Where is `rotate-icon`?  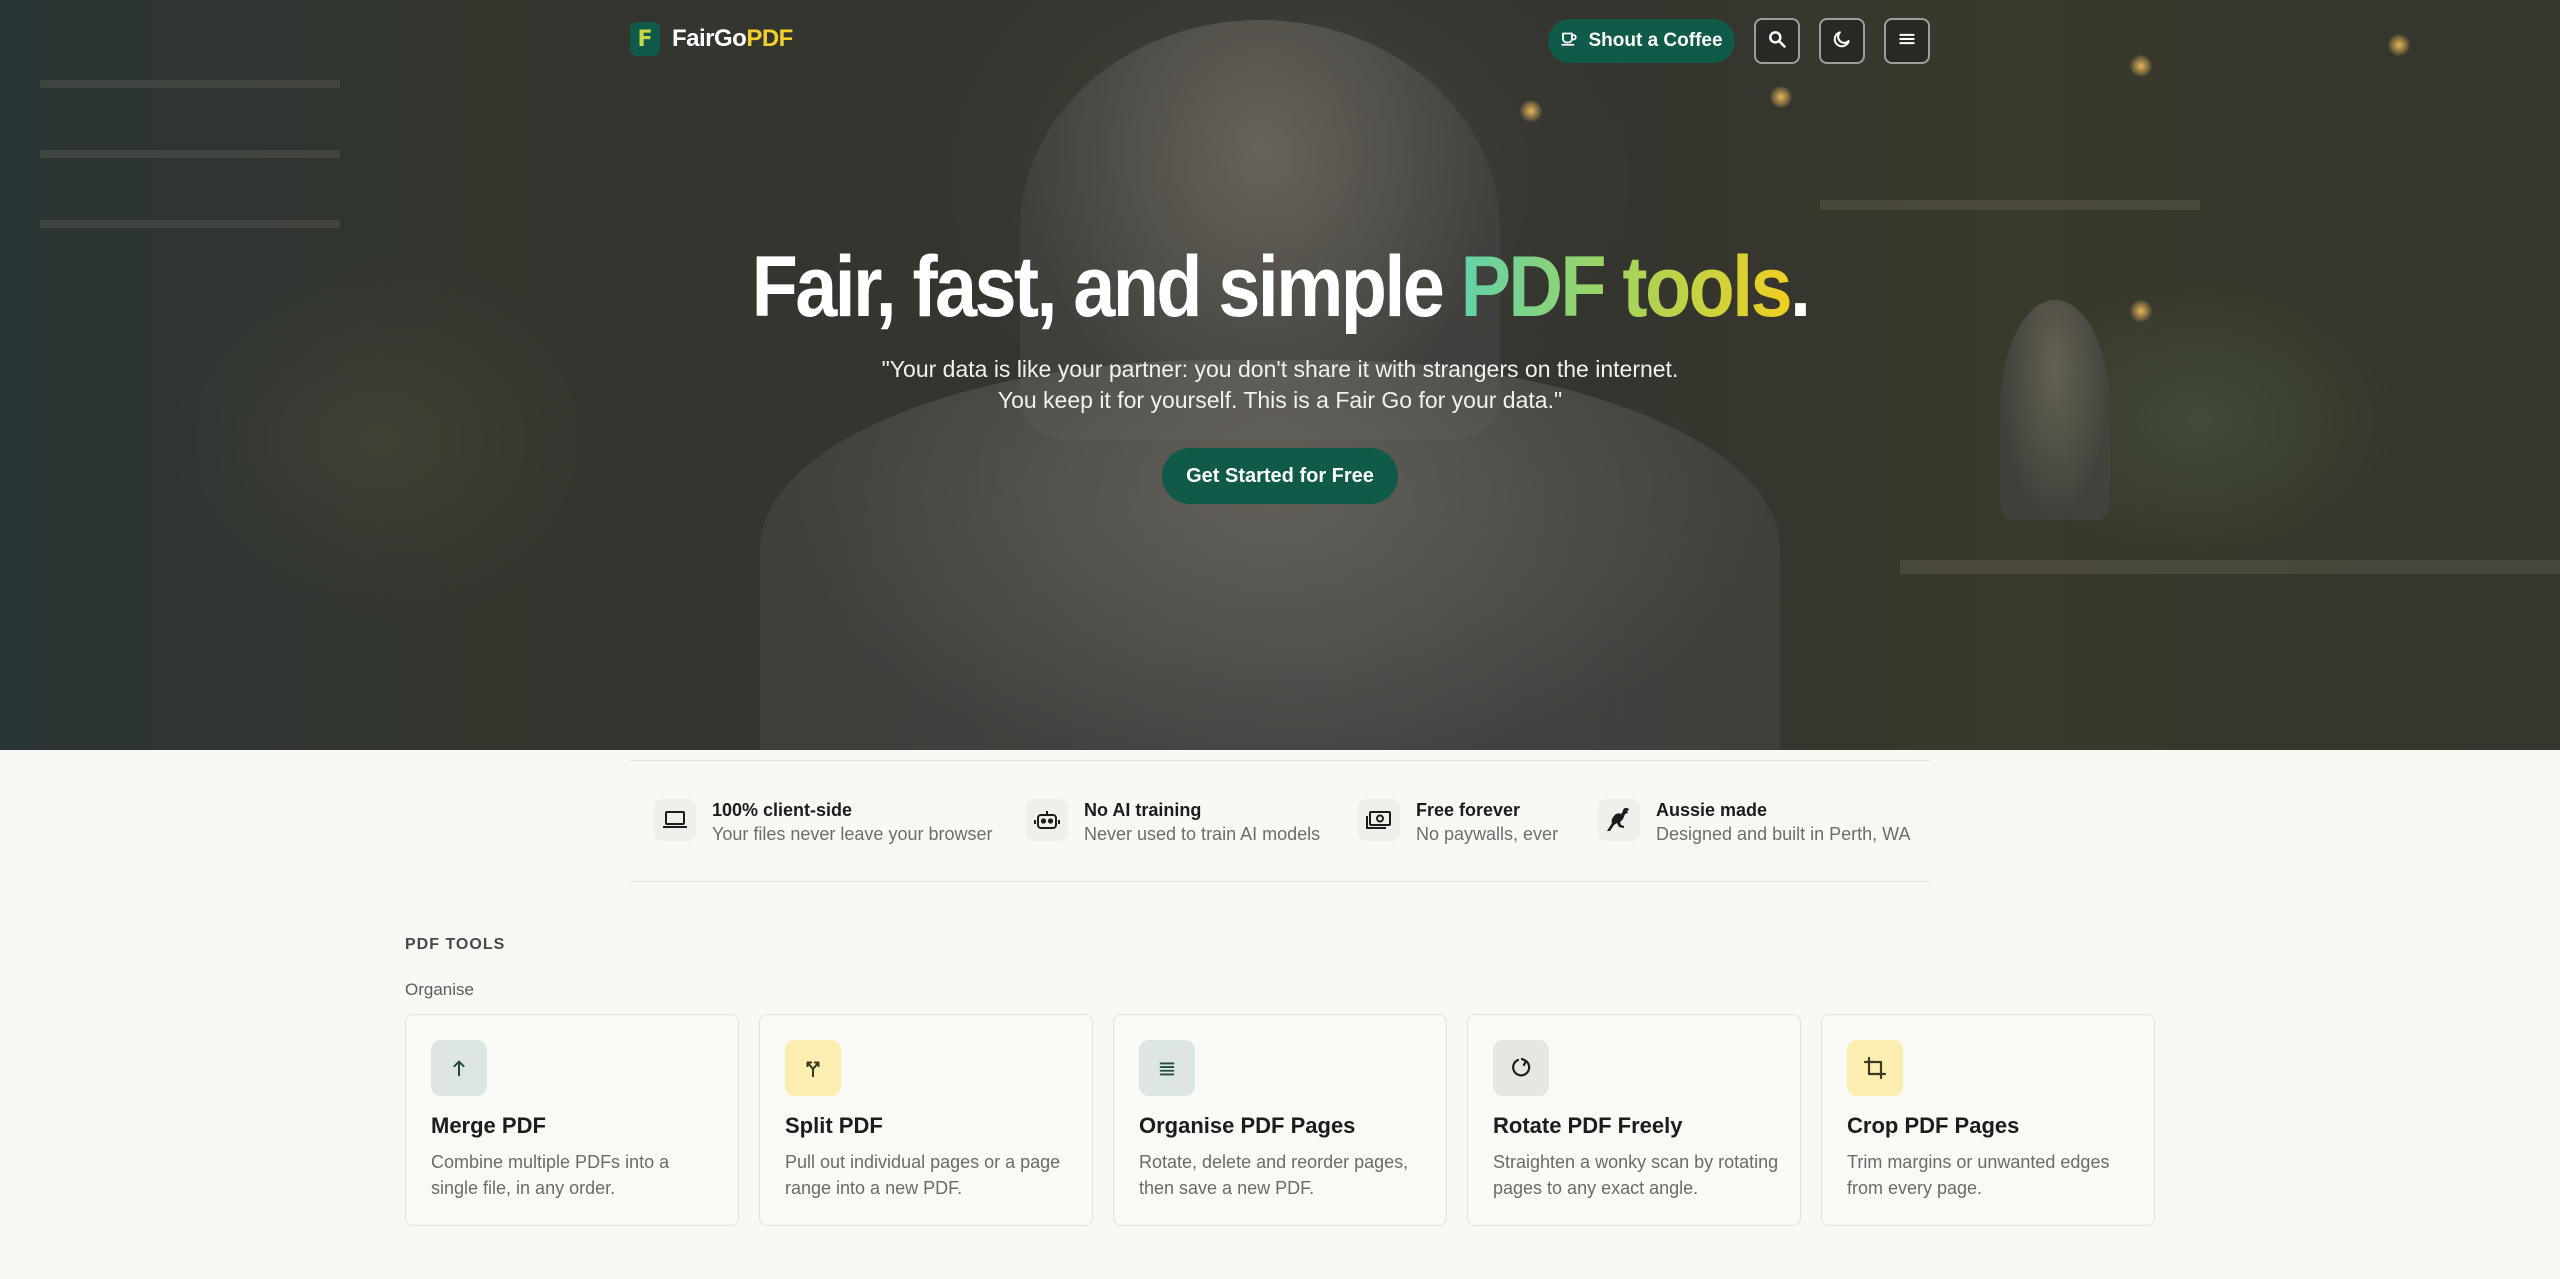 rotate-icon is located at coordinates (1521, 1068).